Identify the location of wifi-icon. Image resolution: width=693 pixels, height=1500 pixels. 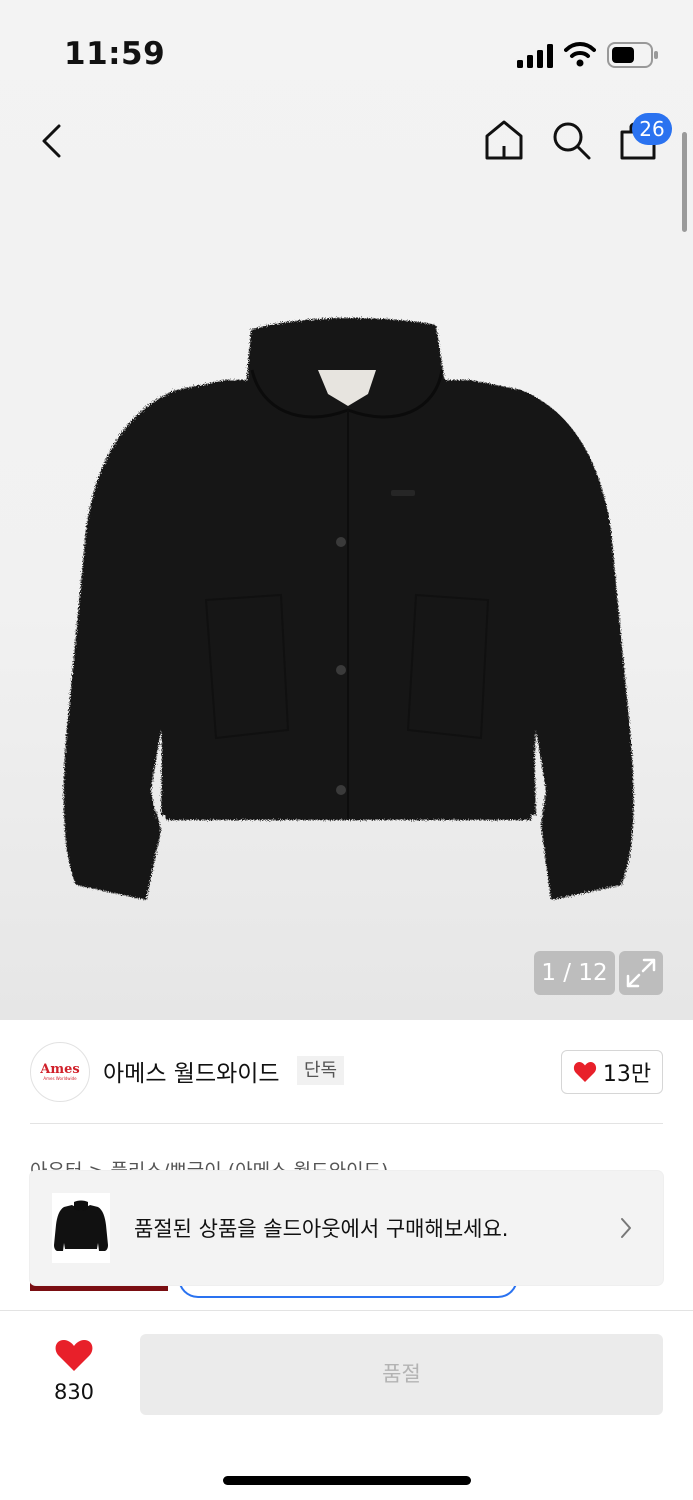
(580, 54).